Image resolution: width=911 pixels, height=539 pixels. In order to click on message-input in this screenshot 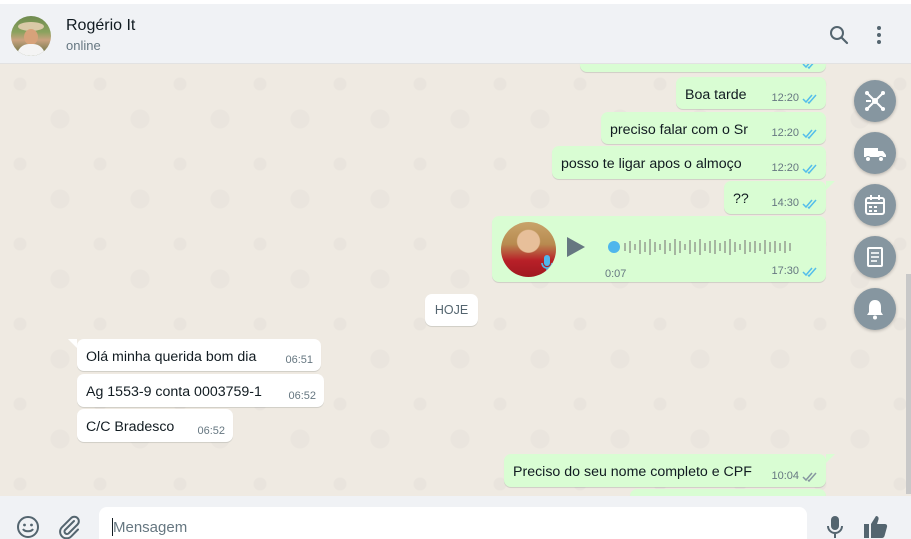, I will do `click(453, 523)`.